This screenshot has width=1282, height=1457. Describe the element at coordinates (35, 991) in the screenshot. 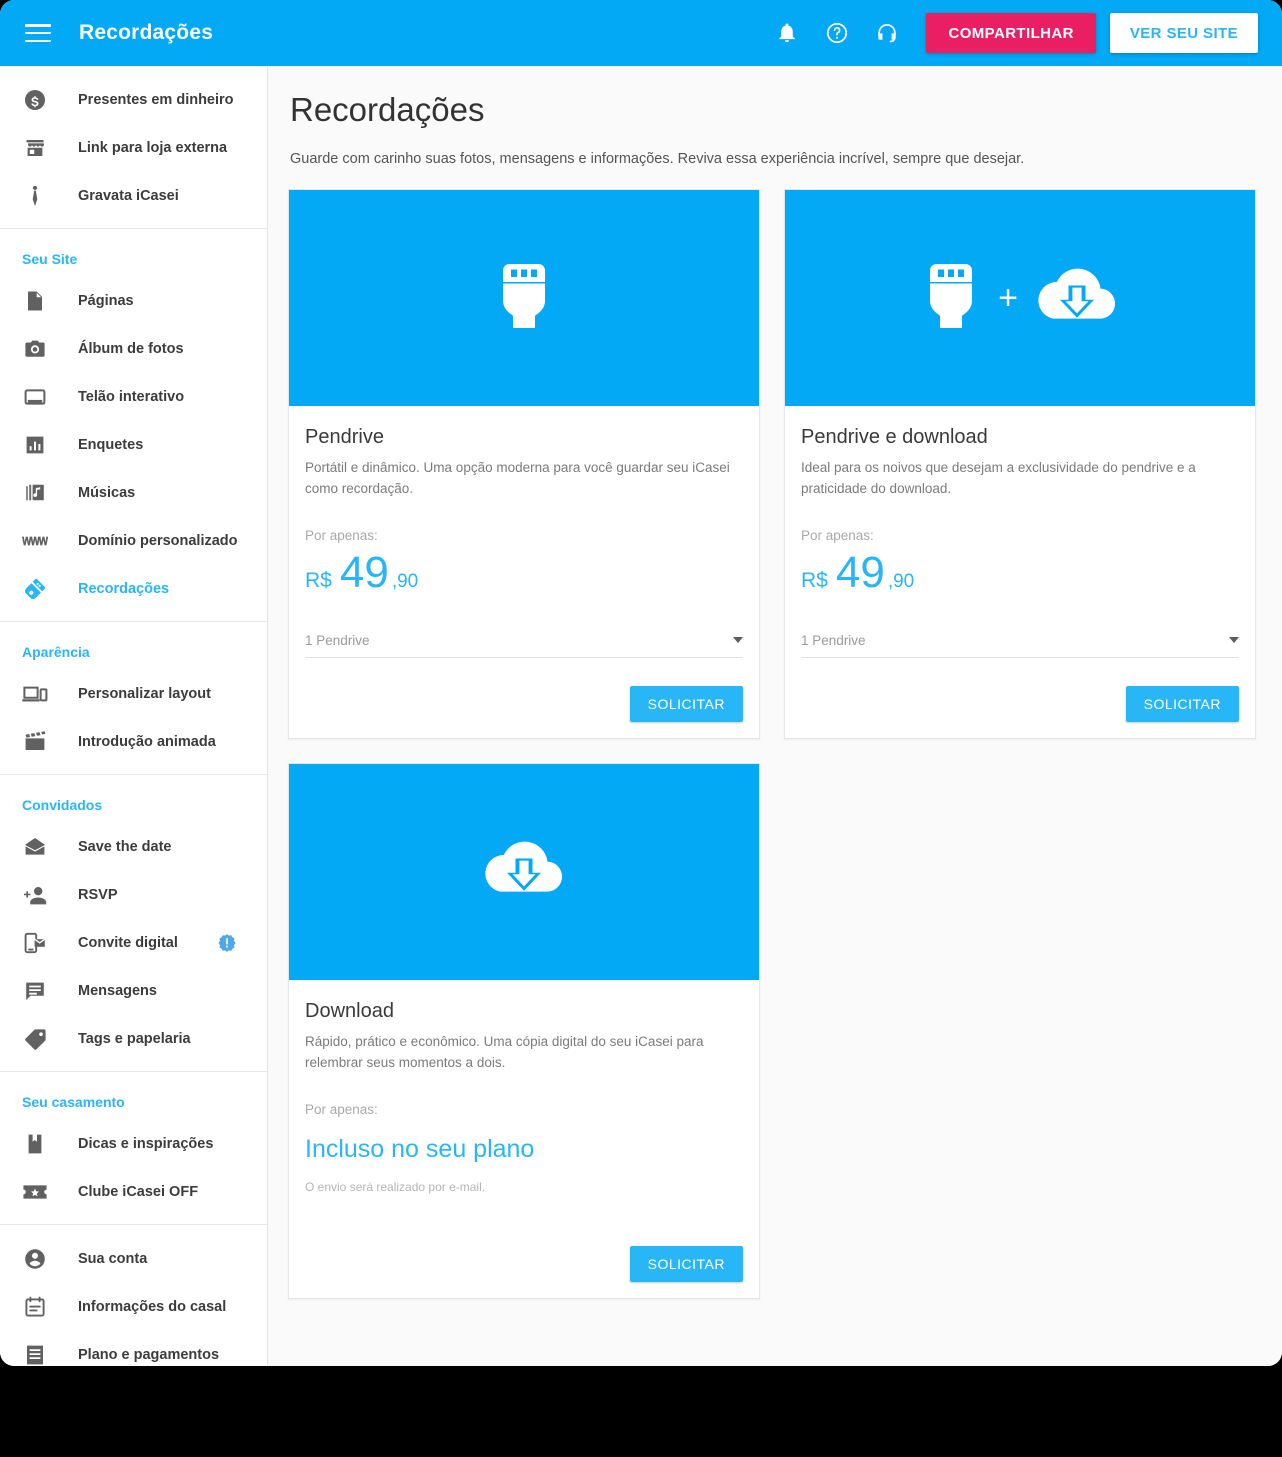

I see `chat-lines-icon` at that location.